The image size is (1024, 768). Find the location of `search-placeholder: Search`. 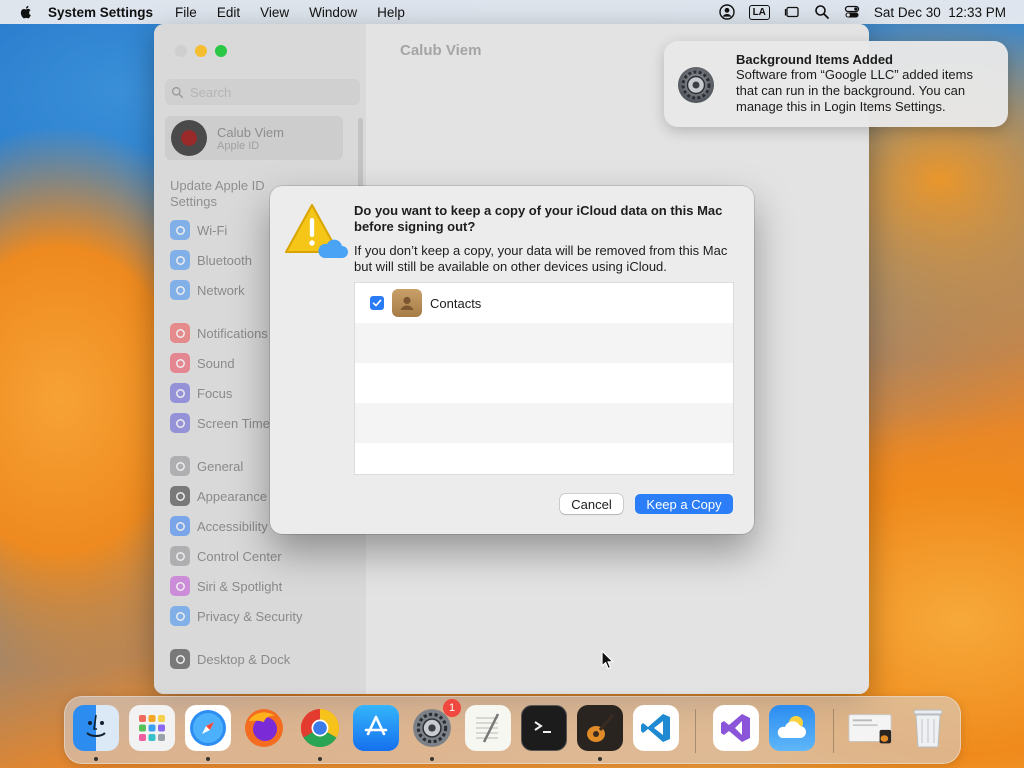

search-placeholder: Search is located at coordinates (211, 92).